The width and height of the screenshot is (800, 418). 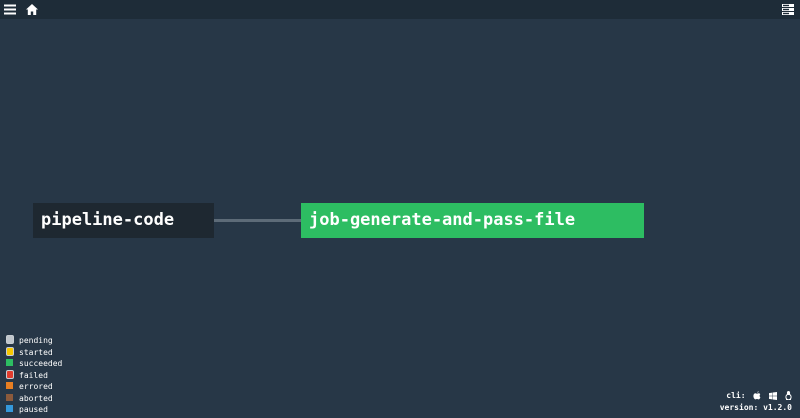 I want to click on legend-item-errored: errored, so click(x=34, y=387).